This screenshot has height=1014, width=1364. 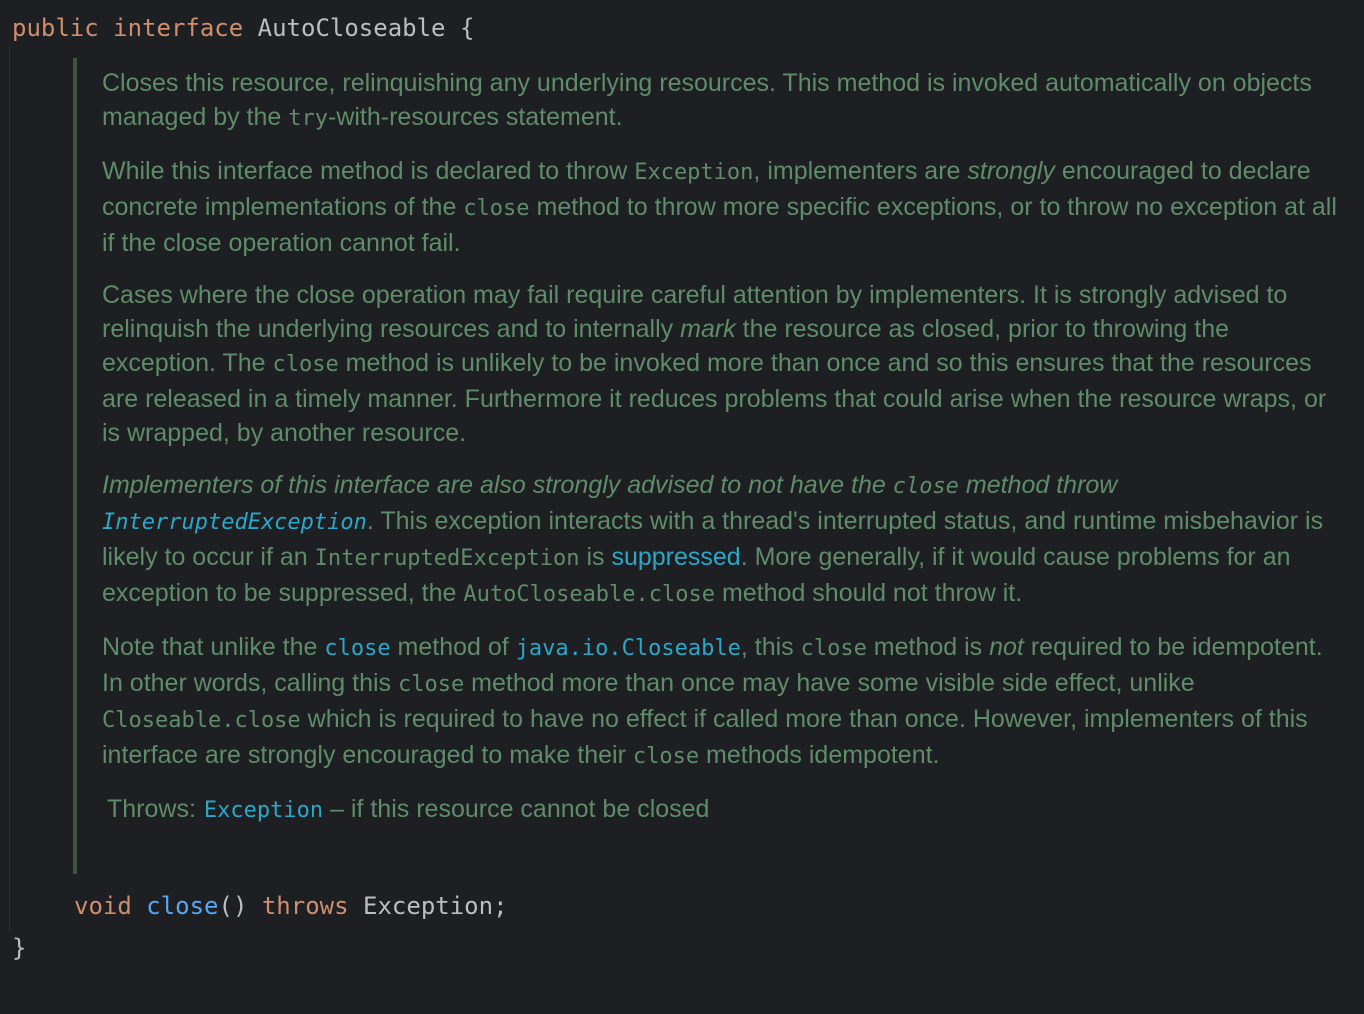 What do you see at coordinates (9, 490) in the screenshot?
I see `indent-guide` at bounding box center [9, 490].